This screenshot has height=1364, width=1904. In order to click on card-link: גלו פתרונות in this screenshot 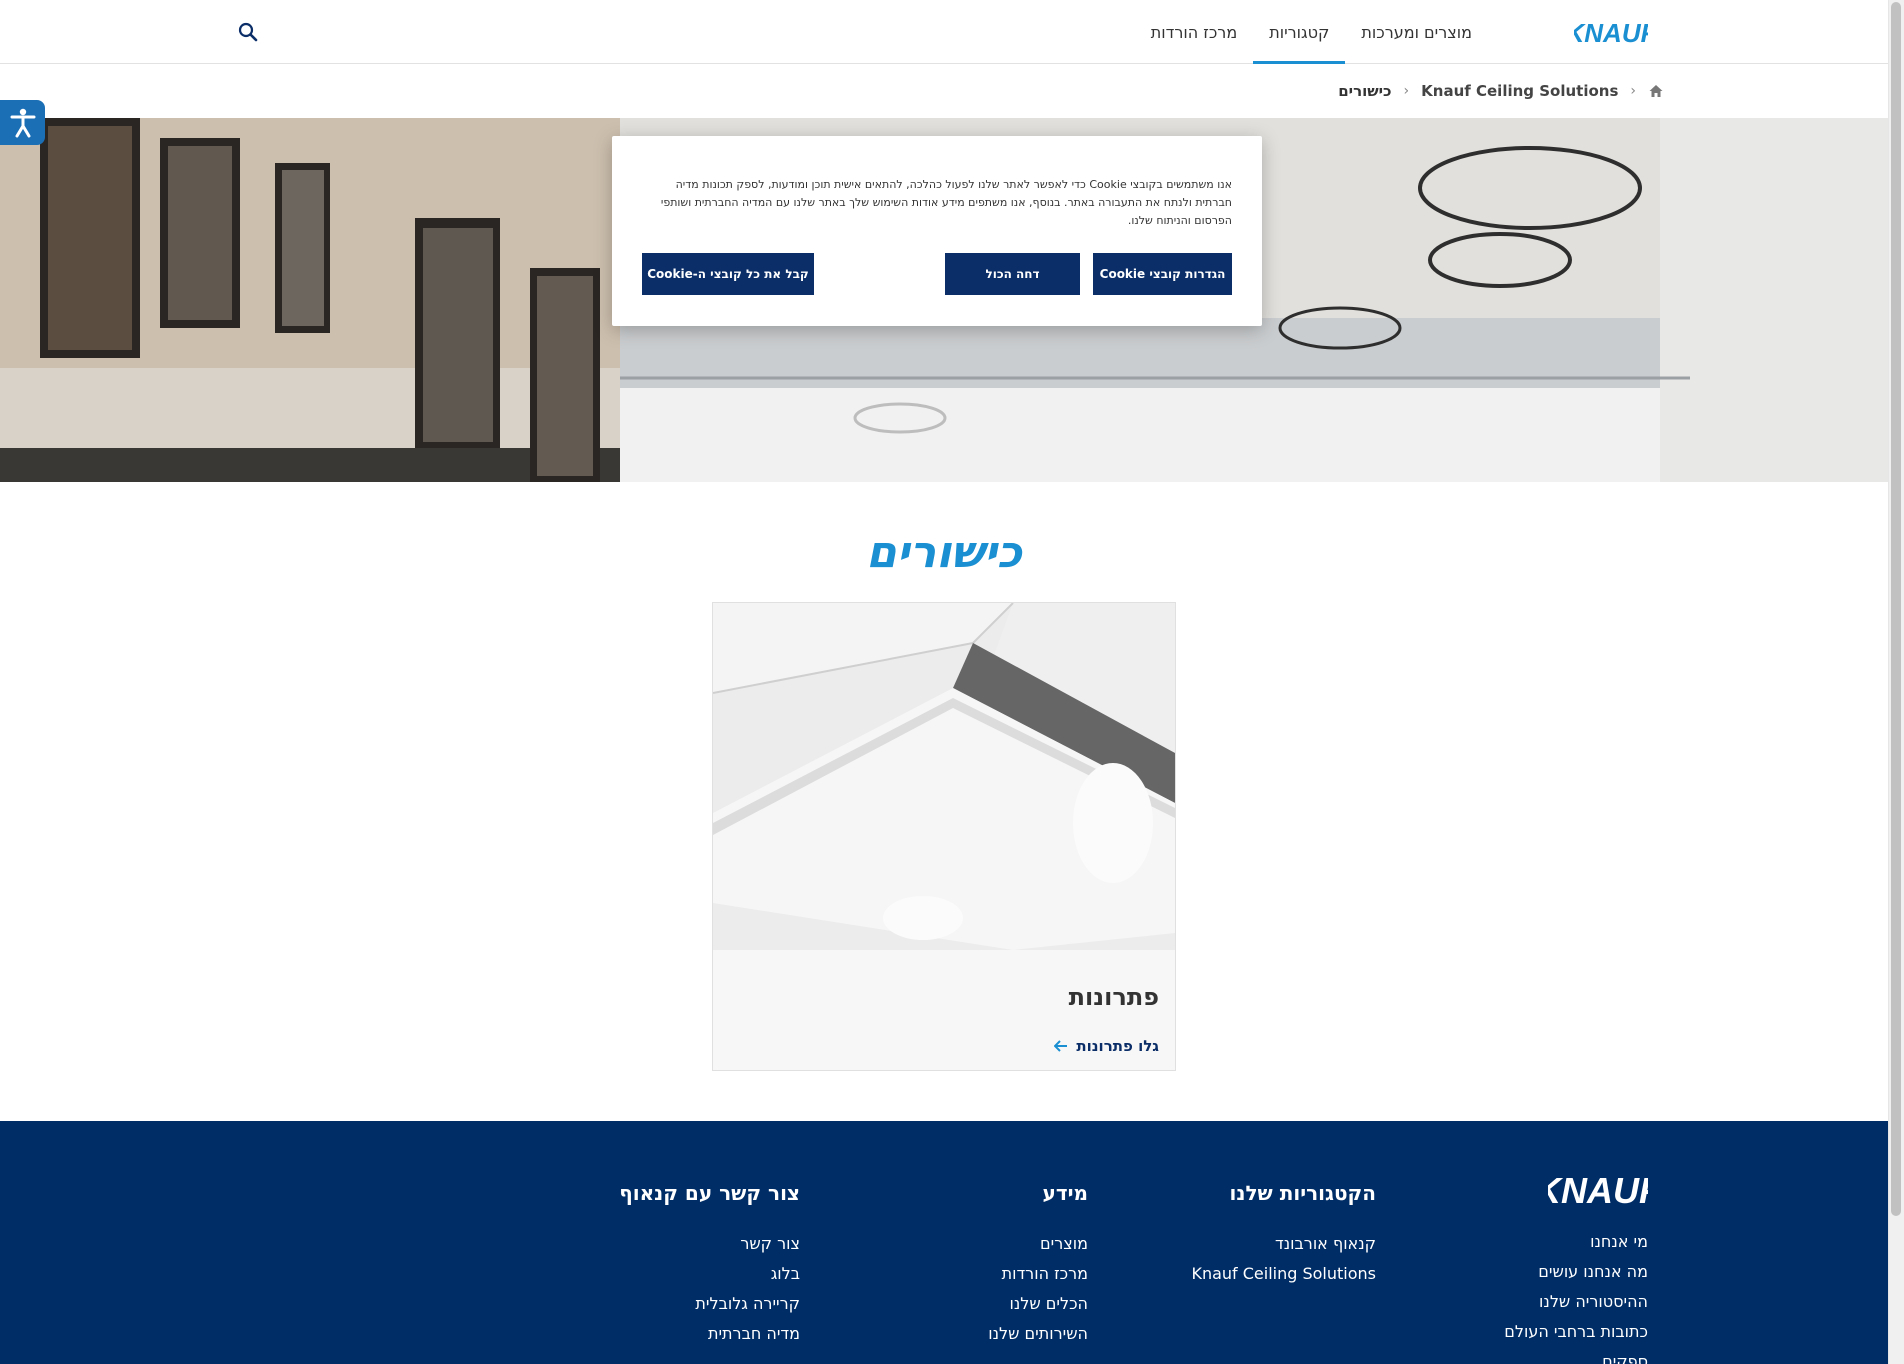, I will do `click(1106, 1046)`.